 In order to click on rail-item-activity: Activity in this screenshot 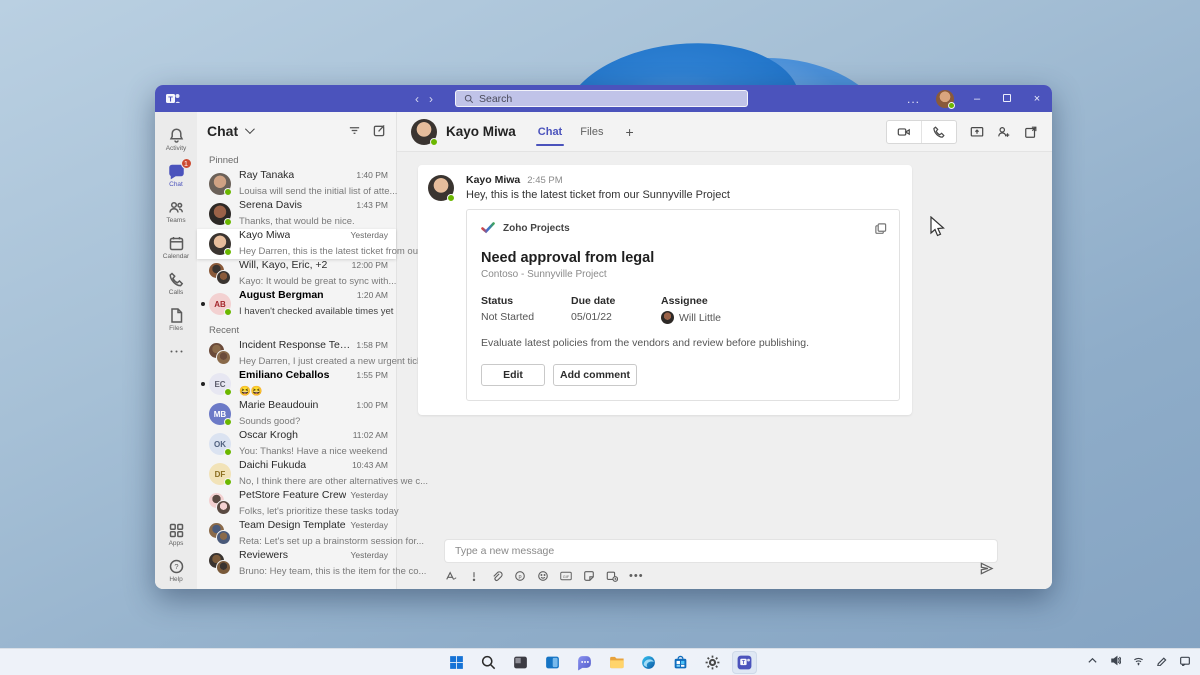, I will do `click(176, 140)`.